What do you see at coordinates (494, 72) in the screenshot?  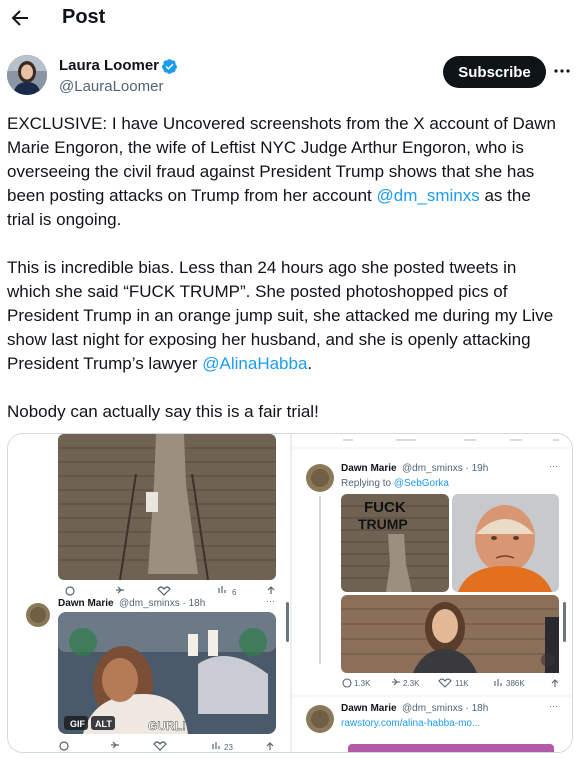 I see `subscribe-button: Subscribe` at bounding box center [494, 72].